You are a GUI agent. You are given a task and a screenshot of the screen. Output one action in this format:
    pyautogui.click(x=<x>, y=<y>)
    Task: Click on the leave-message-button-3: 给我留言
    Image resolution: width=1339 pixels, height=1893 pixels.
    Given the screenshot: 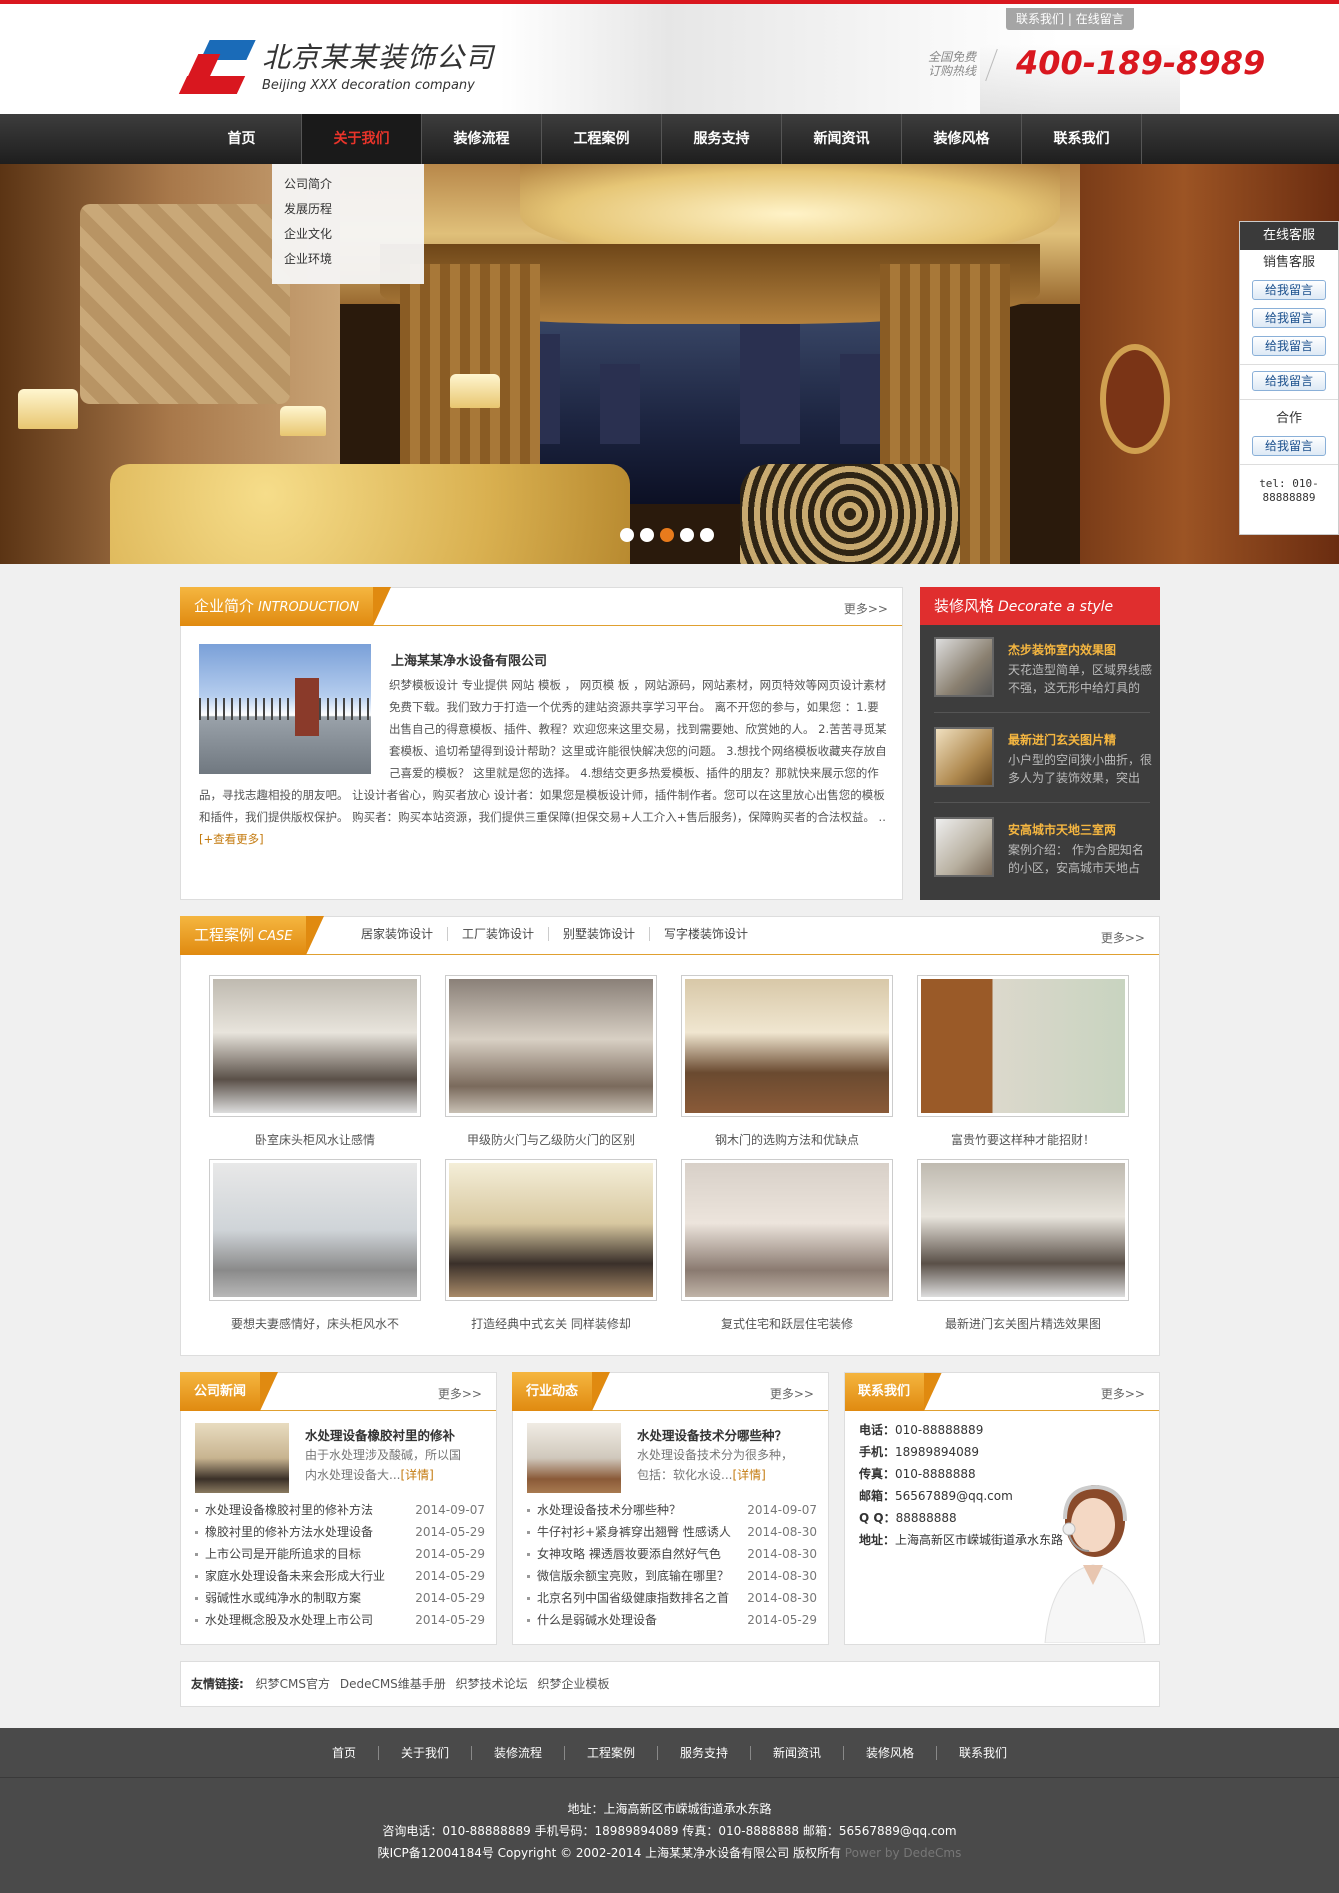 What is the action you would take?
    pyautogui.click(x=1289, y=346)
    